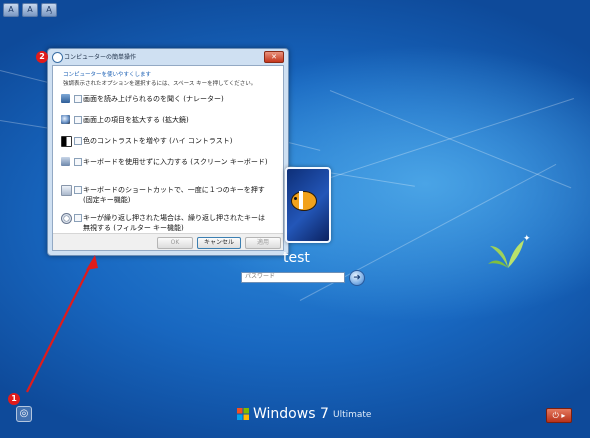 The width and height of the screenshot is (590, 438). I want to click on fish-stripe, so click(301, 200).